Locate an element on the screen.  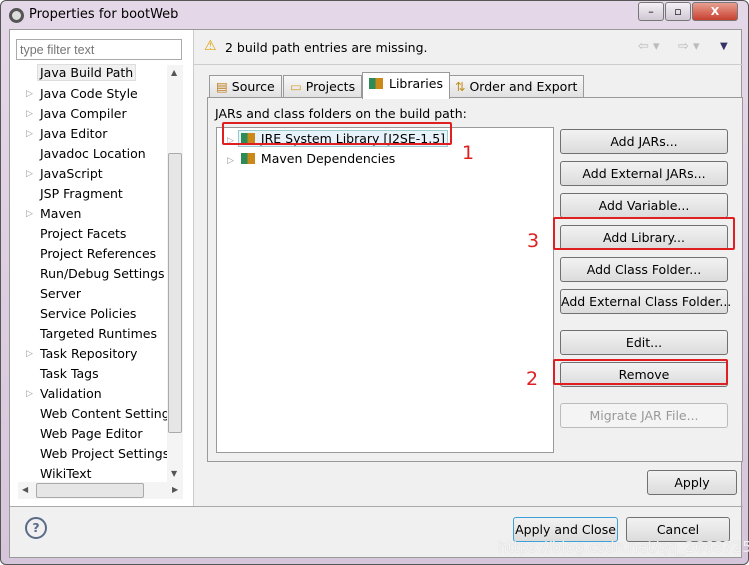
tab-projects: ▭ Projects is located at coordinates (323, 86).